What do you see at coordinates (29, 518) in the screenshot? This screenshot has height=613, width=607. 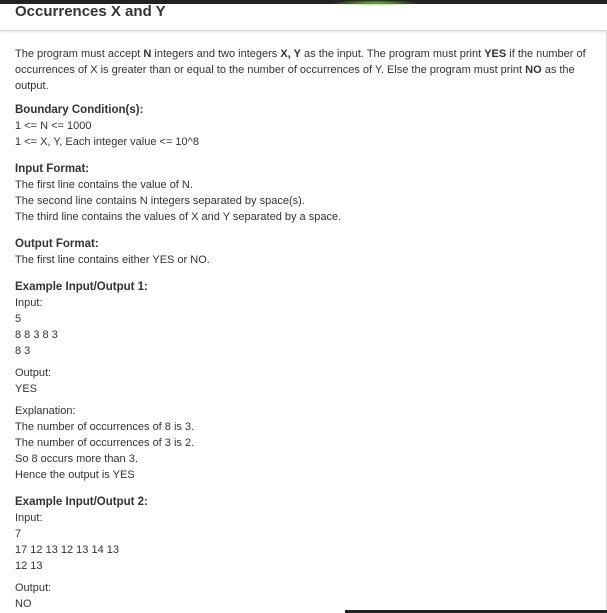 I see `example2-input-label: Input:` at bounding box center [29, 518].